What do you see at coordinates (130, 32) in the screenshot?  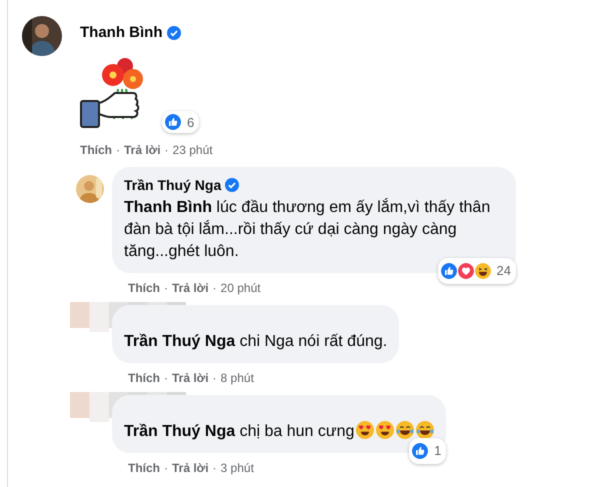 I see `author-name: Thanh Bình` at bounding box center [130, 32].